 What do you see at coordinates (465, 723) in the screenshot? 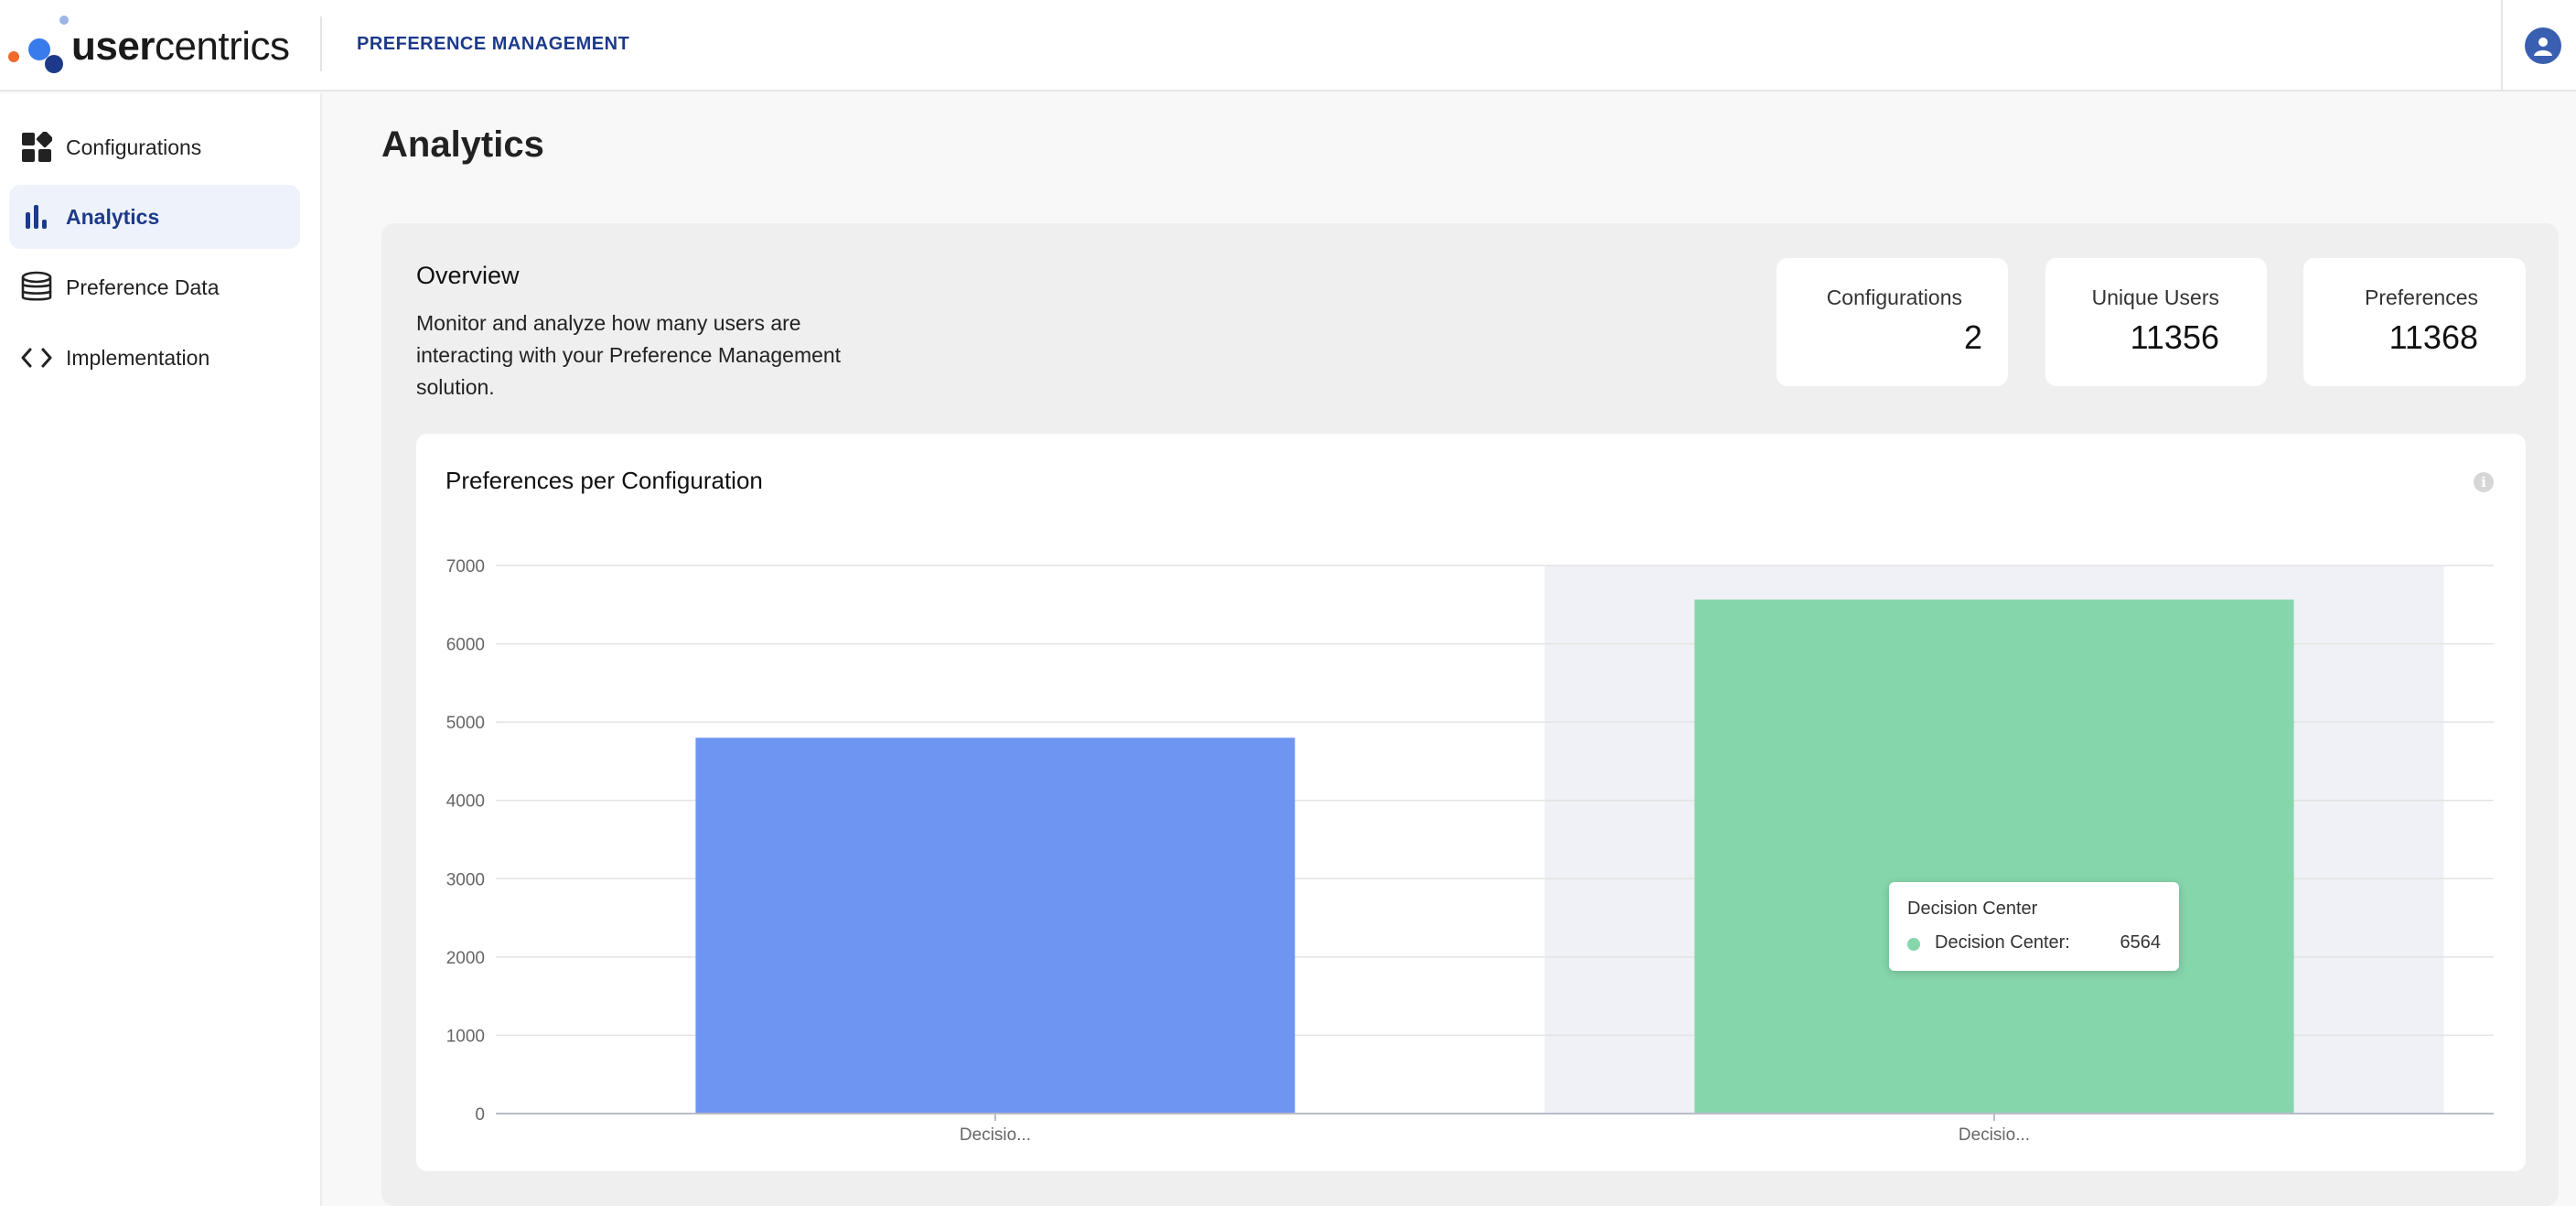
I see `y-tick-label: 5000` at bounding box center [465, 723].